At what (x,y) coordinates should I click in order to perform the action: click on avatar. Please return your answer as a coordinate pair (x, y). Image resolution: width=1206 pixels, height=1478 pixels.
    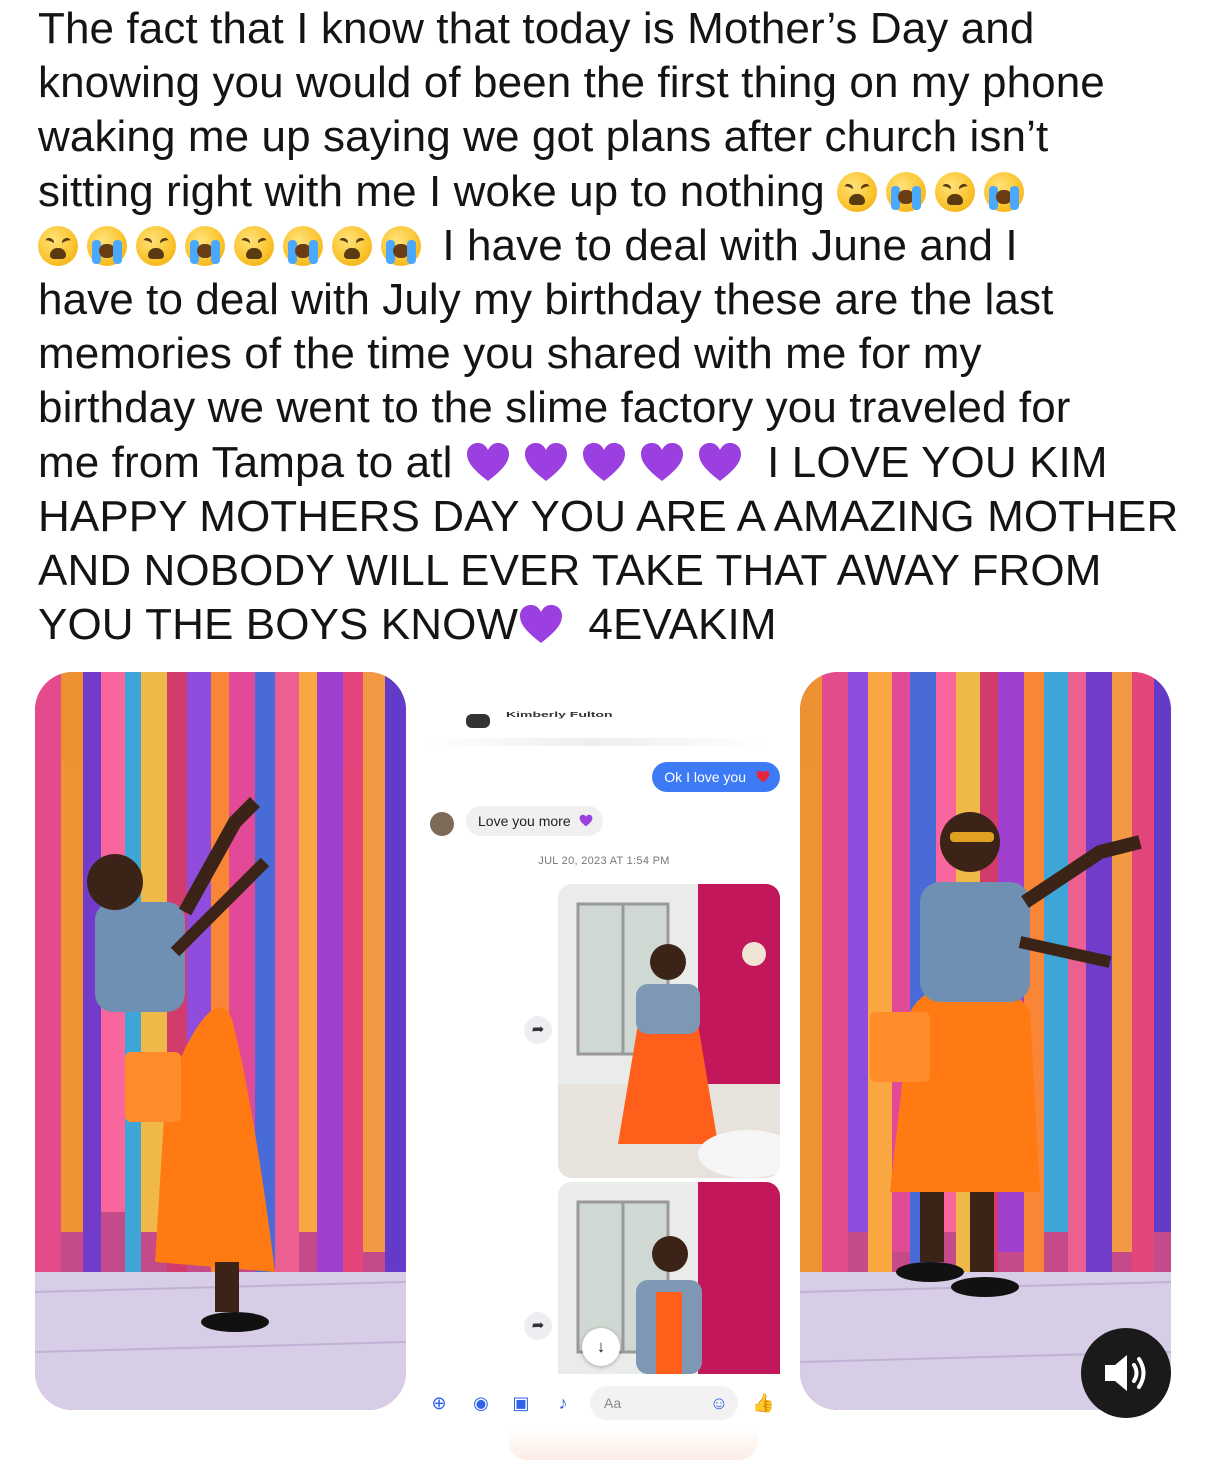
    Looking at the image, I should click on (442, 824).